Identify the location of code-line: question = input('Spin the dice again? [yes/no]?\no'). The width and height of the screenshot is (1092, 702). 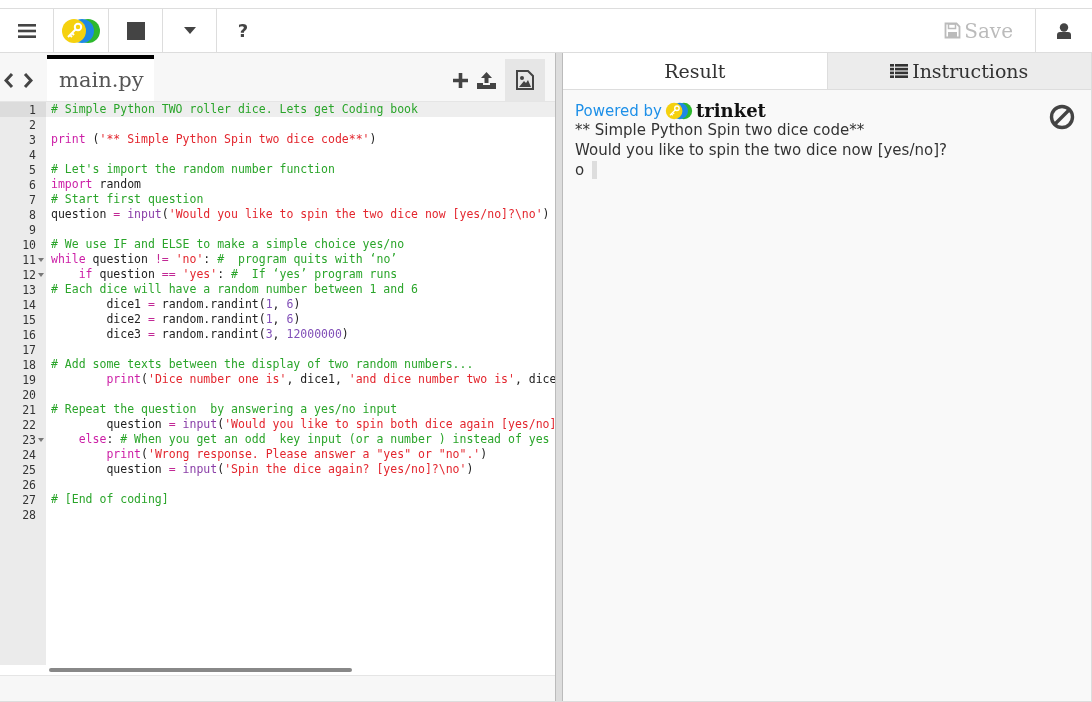
(289, 469).